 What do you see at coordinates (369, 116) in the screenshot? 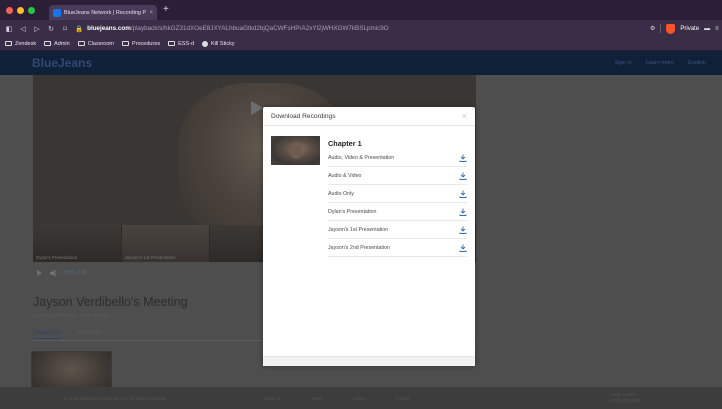
I see `modal-header: Download Recordings ×` at bounding box center [369, 116].